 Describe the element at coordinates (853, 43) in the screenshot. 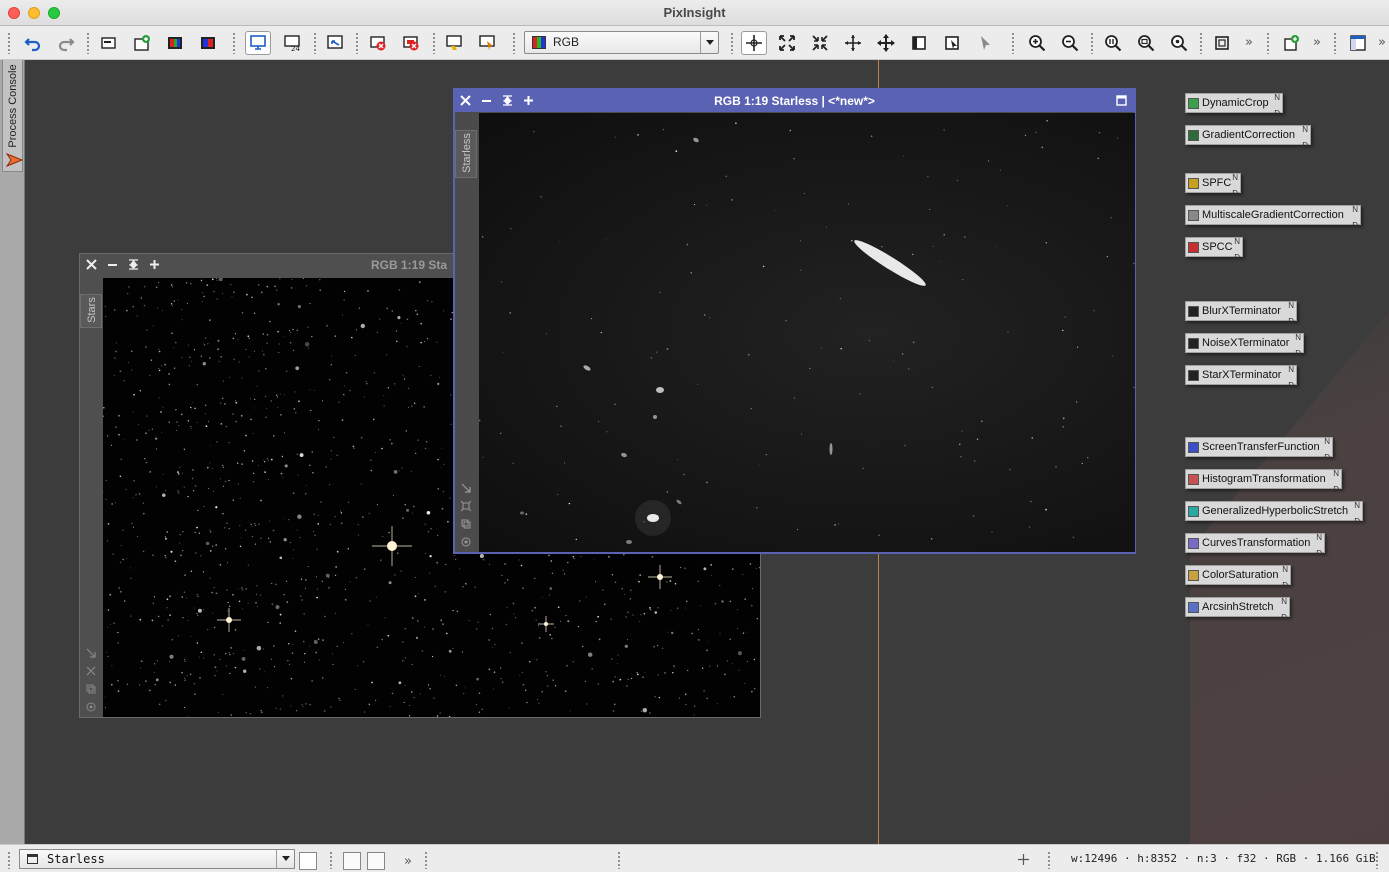

I see `pan-mode-button` at that location.